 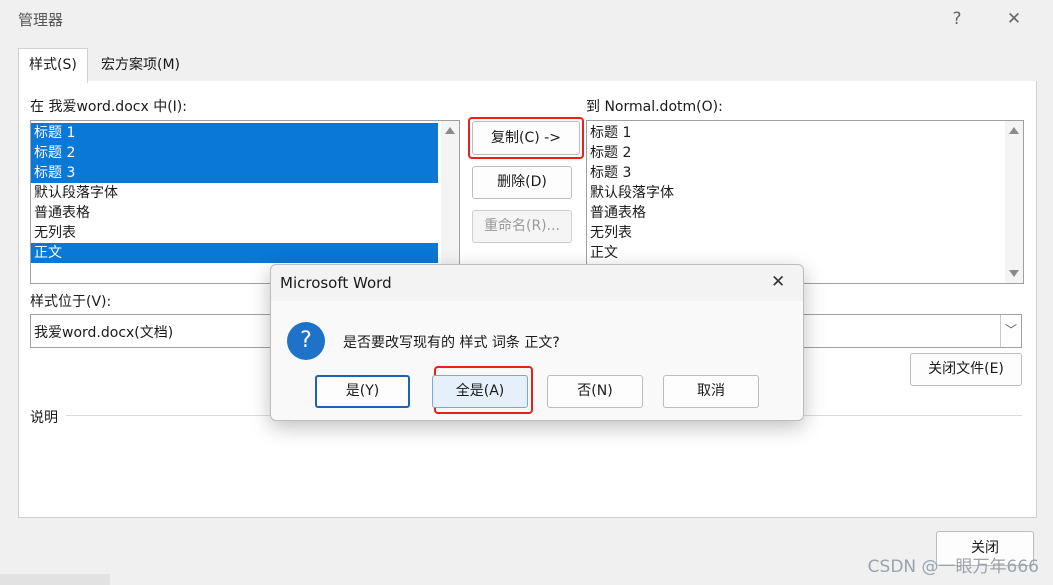 What do you see at coordinates (537, 360) in the screenshot?
I see `dialog-body: ? 是否要改写现有的 样式 词条 正文? 是(Y) 全是(A) 否(N) 取消` at bounding box center [537, 360].